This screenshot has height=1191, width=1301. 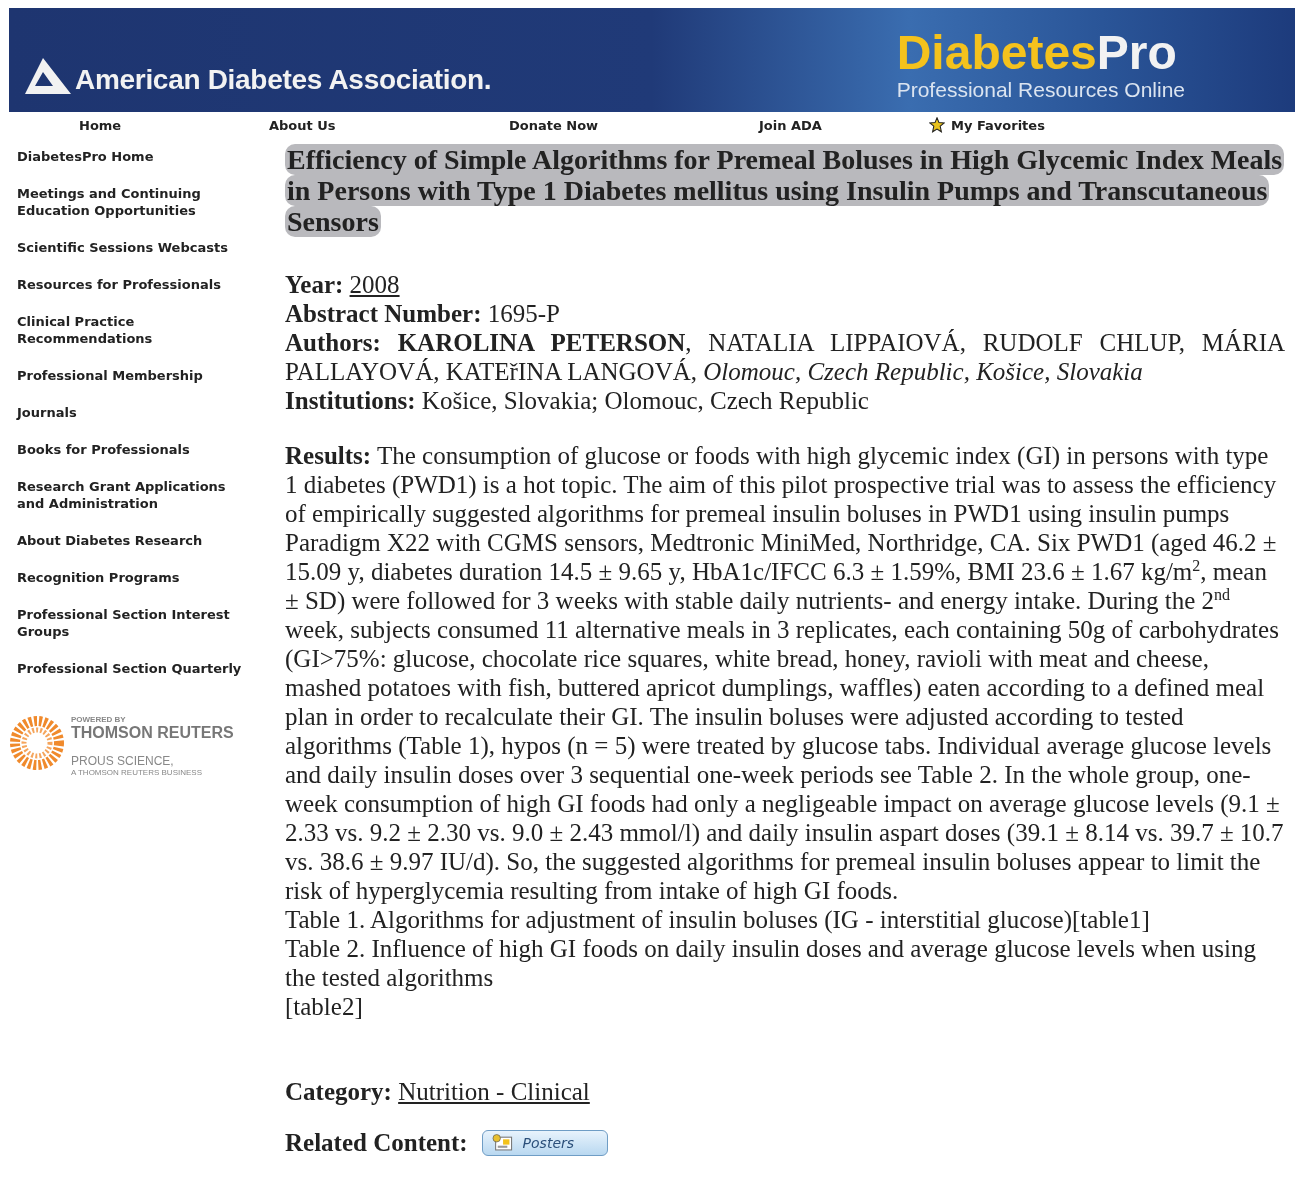 I want to click on sidebar-link: Resources for Professionals, so click(x=131, y=284).